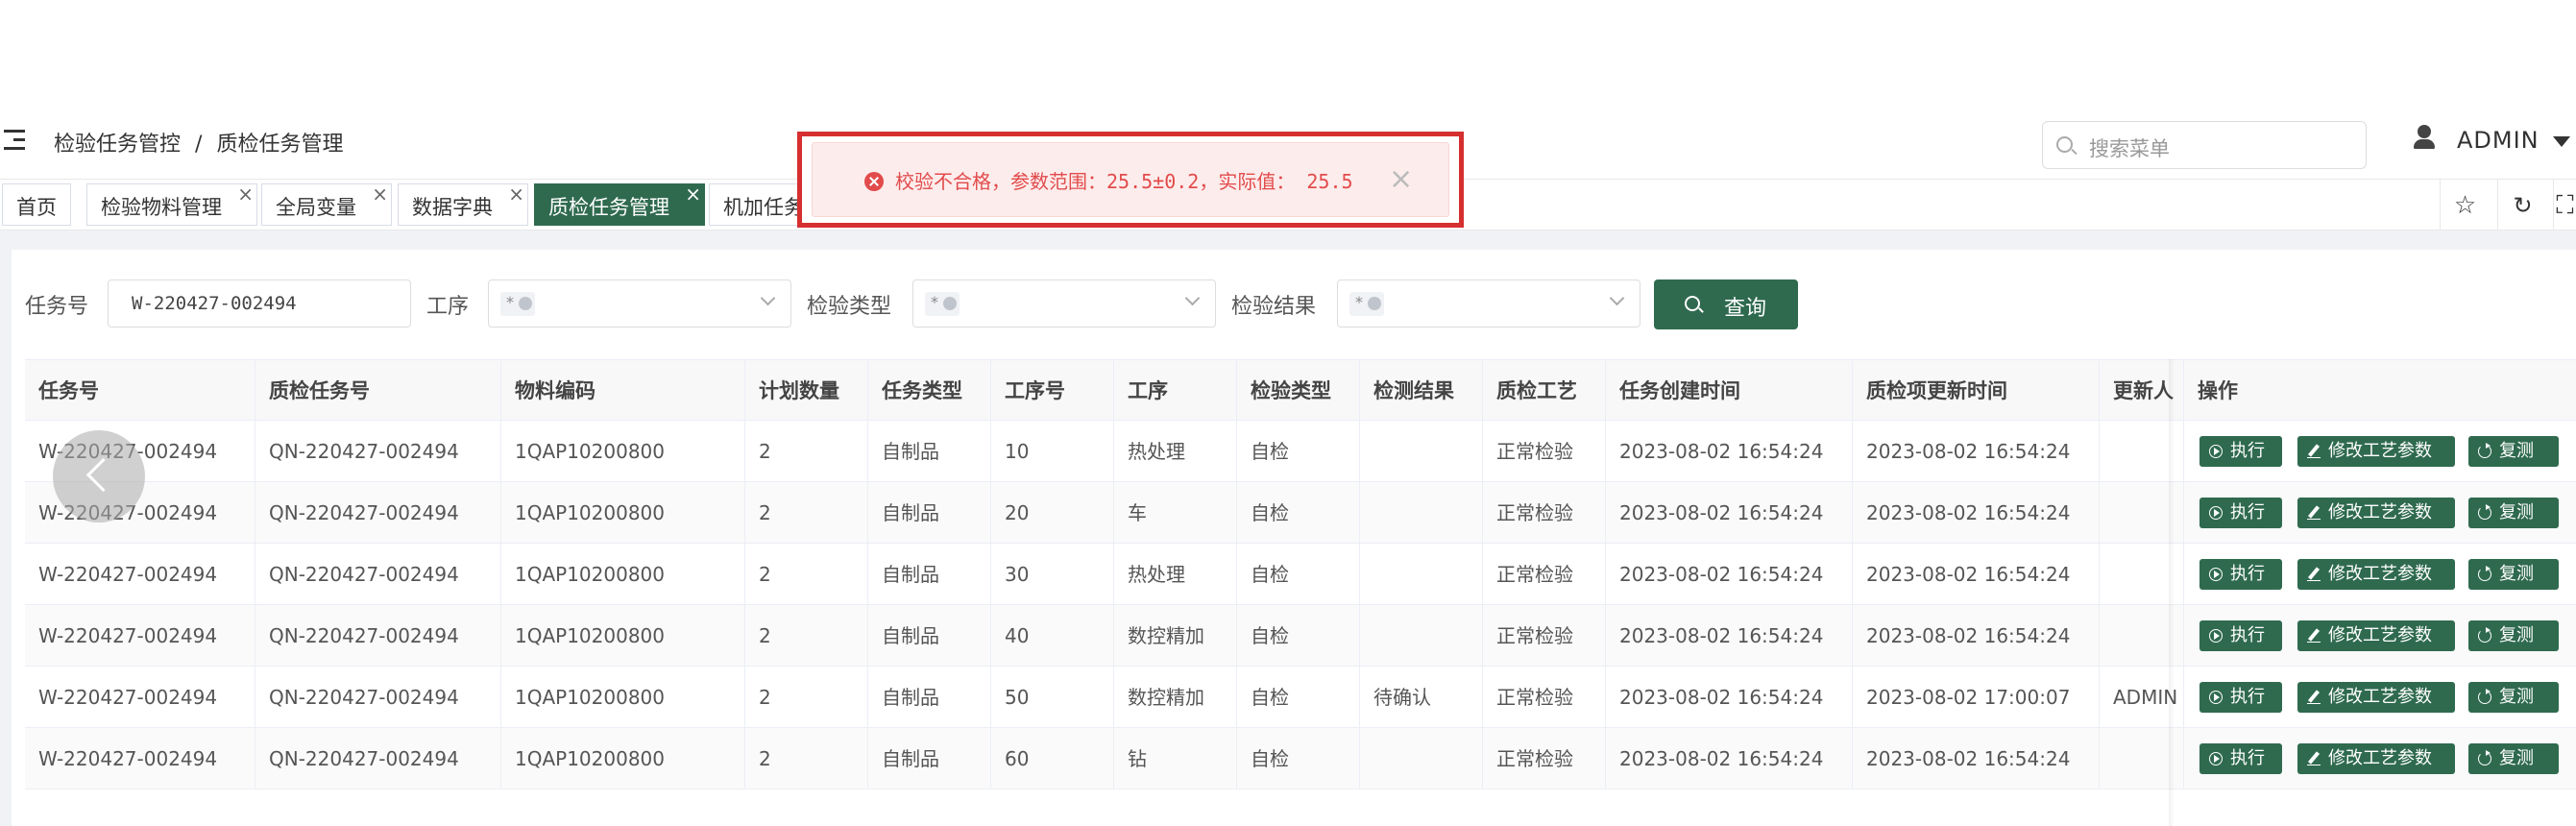 The height and width of the screenshot is (826, 2576). I want to click on tab-label: 全局变量, so click(316, 207).